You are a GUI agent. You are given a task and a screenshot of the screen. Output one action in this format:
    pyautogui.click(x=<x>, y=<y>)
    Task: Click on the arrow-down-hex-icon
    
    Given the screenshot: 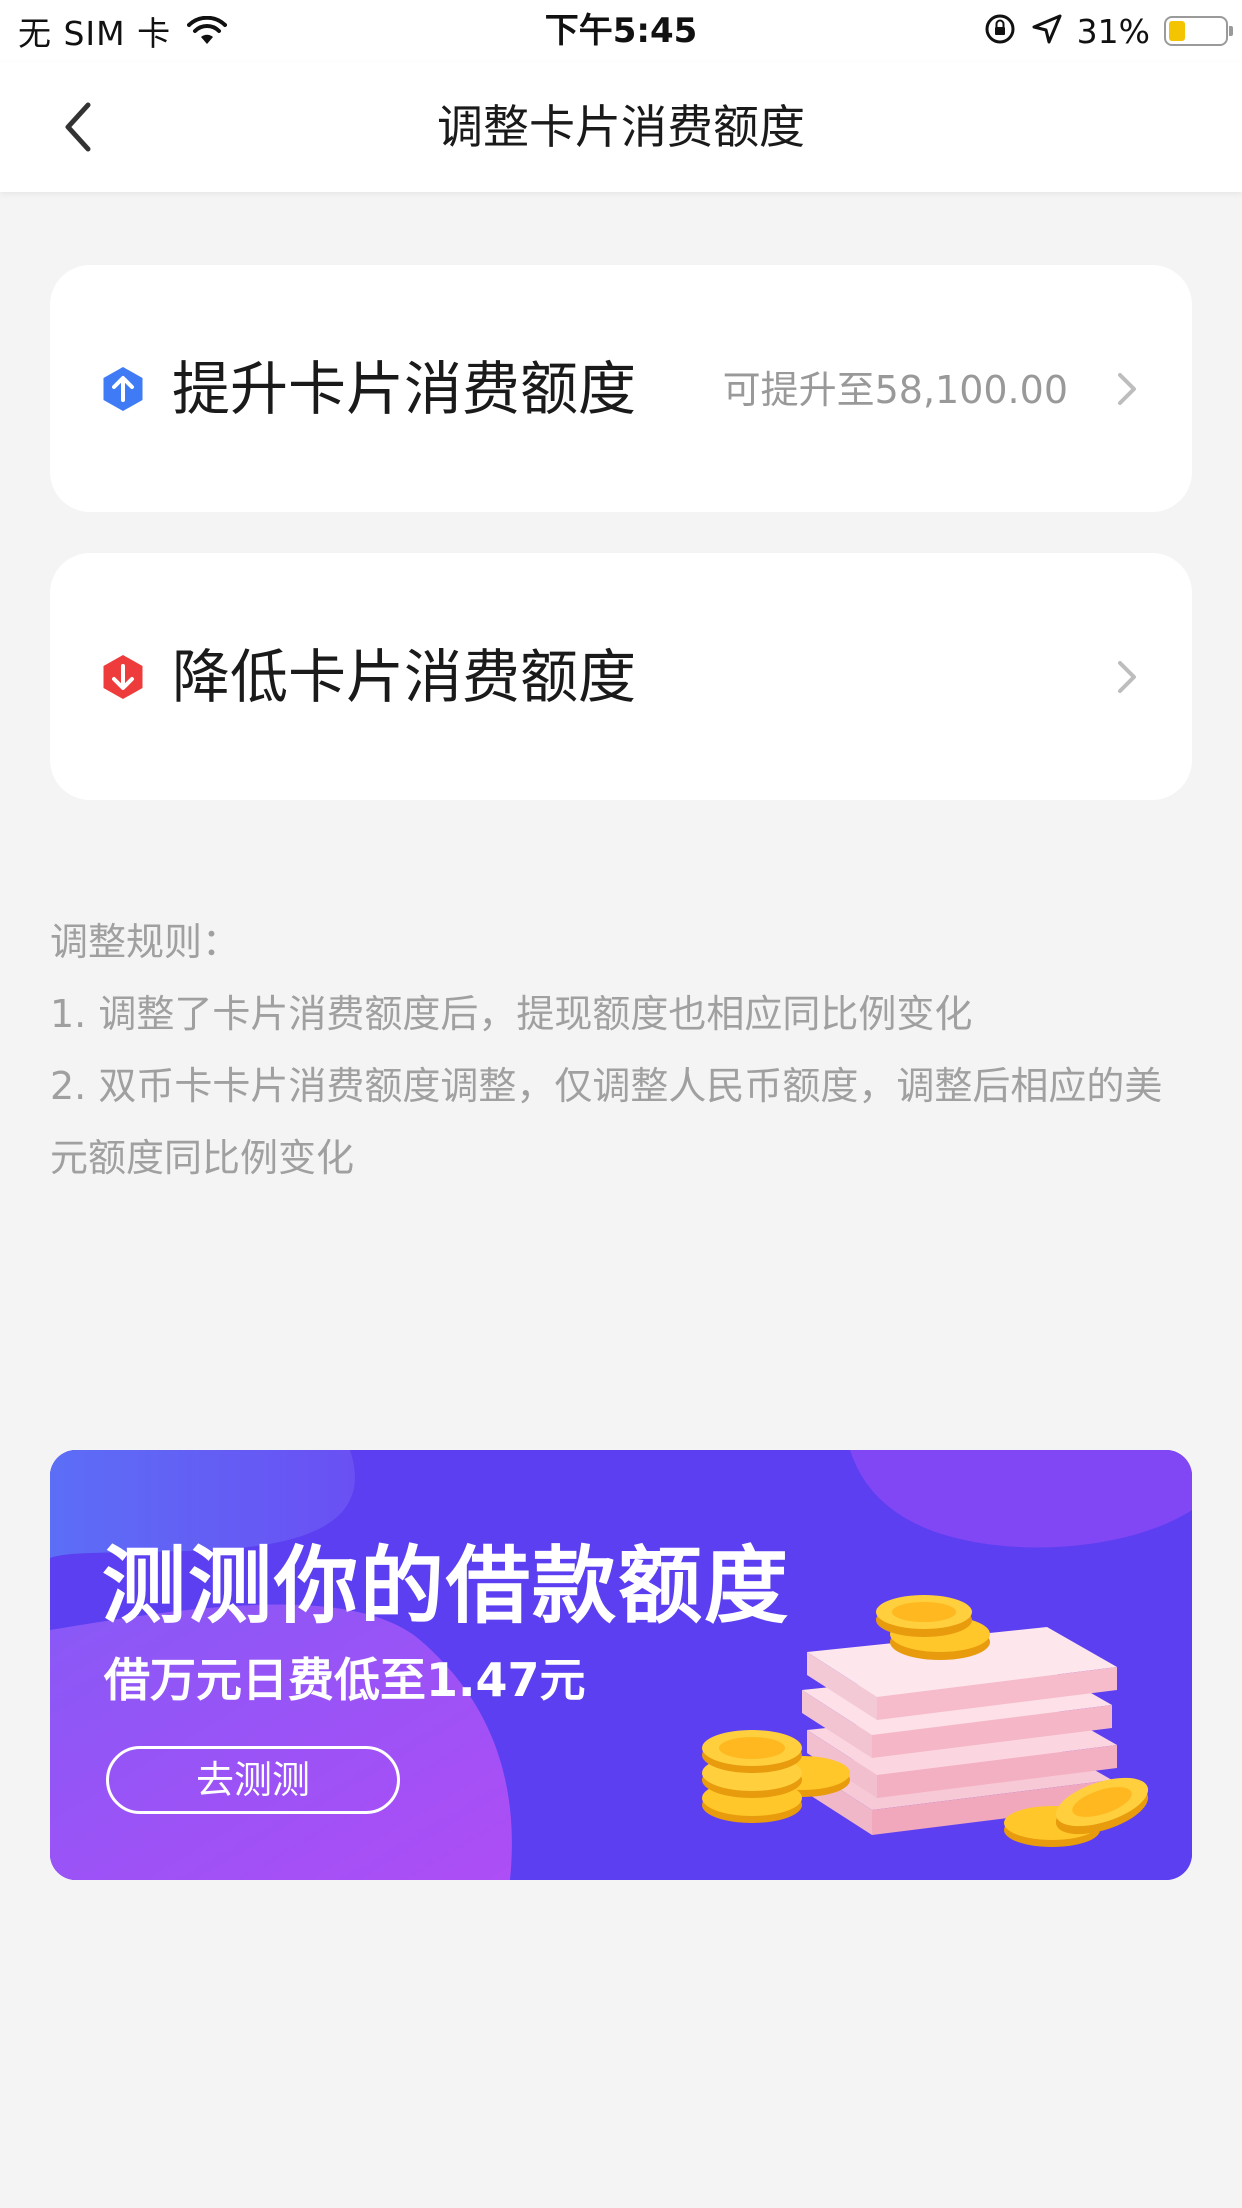 What is the action you would take?
    pyautogui.click(x=123, y=677)
    